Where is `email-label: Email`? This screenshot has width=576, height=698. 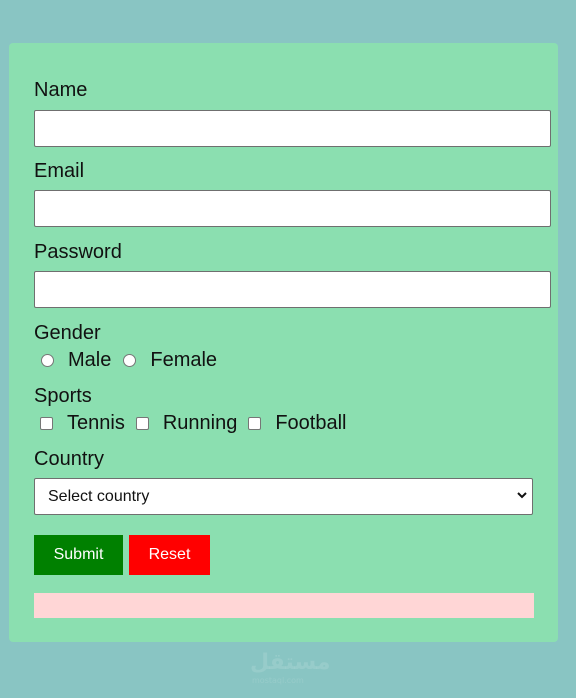 email-label: Email is located at coordinates (59, 171).